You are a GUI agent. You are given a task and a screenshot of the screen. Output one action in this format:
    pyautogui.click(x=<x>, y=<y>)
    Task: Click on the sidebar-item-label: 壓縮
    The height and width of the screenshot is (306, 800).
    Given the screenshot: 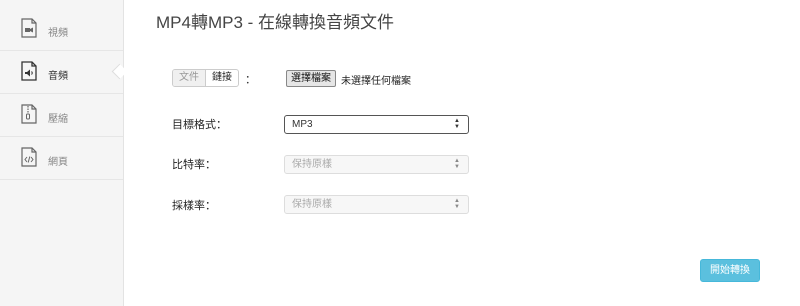 What is the action you would take?
    pyautogui.click(x=58, y=119)
    